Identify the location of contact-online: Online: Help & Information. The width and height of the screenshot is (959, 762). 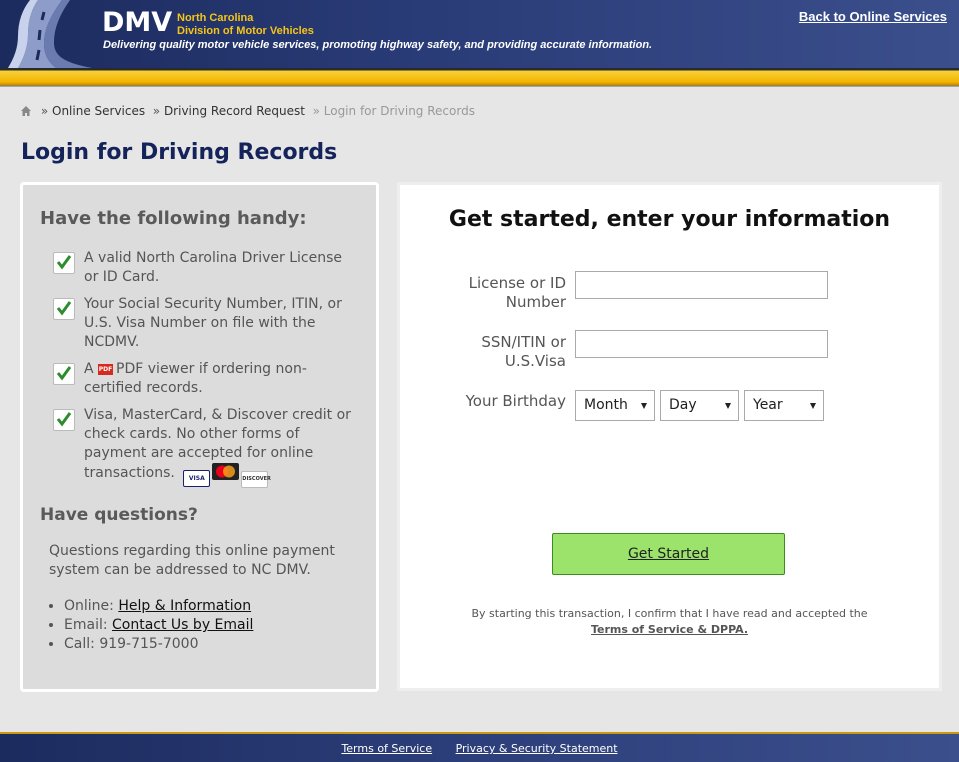
(158, 606).